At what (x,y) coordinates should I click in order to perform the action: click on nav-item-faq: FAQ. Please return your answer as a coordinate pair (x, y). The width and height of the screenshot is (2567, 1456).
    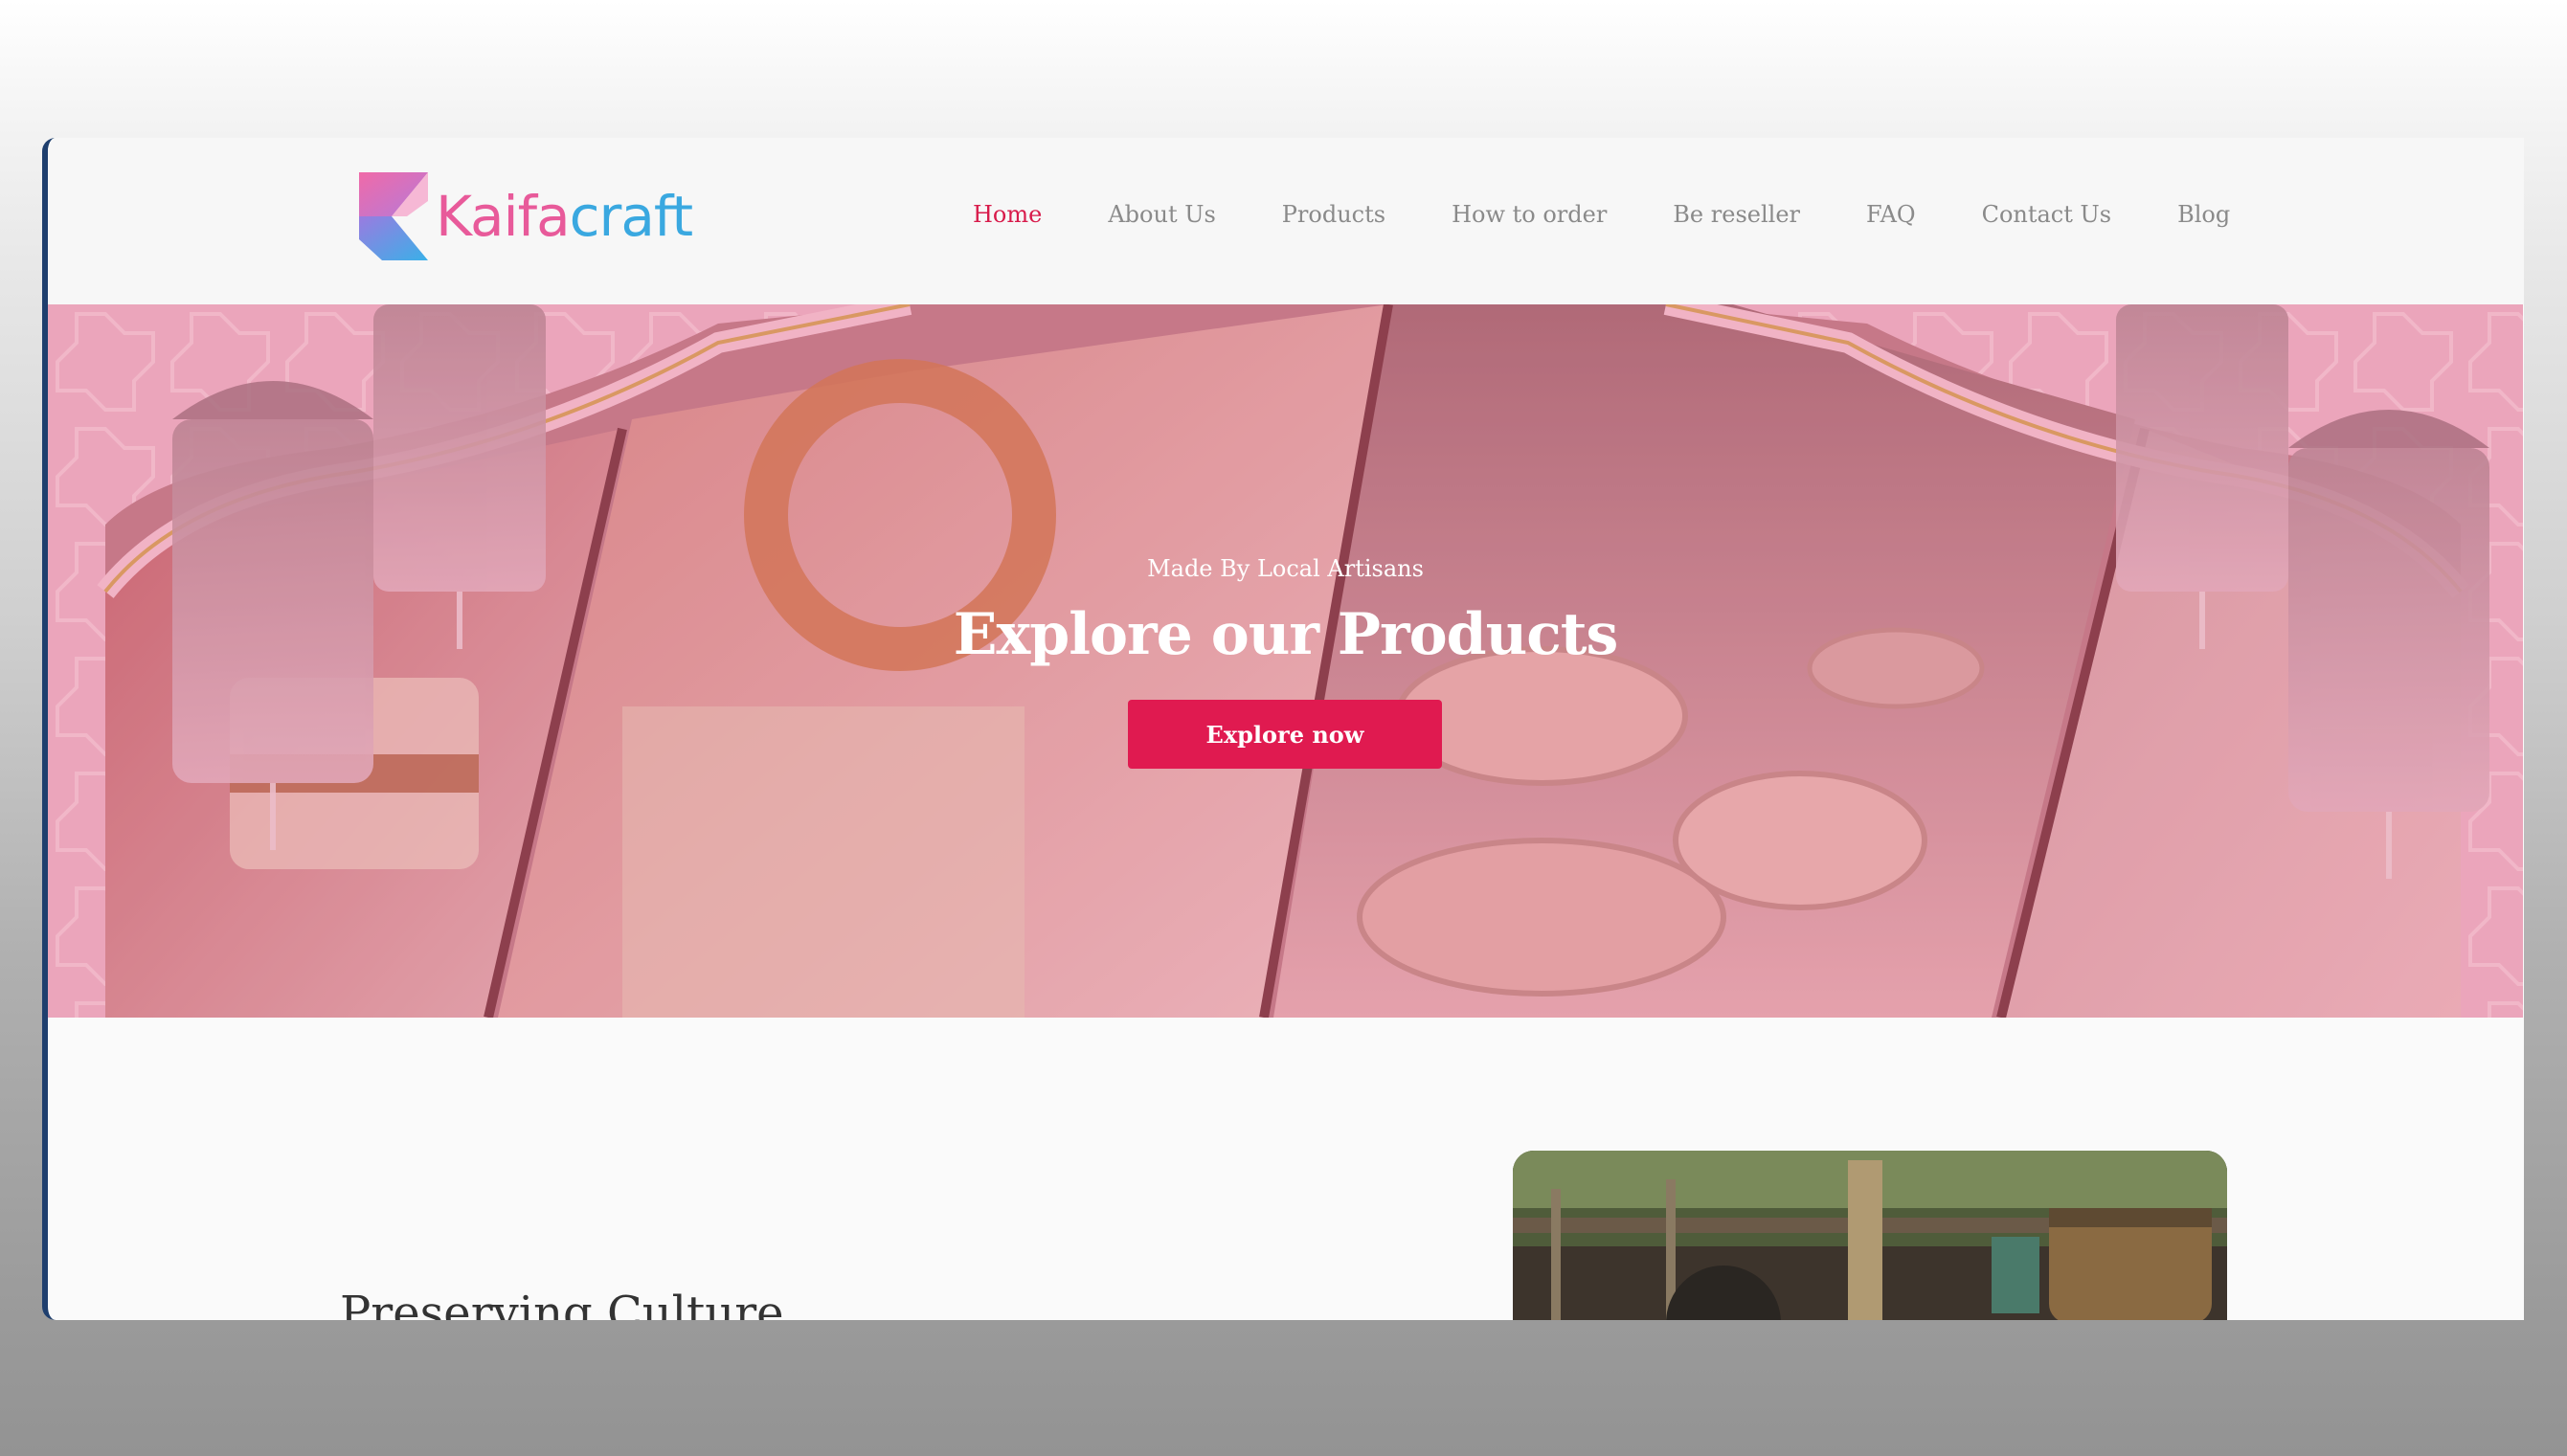
    Looking at the image, I should click on (1891, 225).